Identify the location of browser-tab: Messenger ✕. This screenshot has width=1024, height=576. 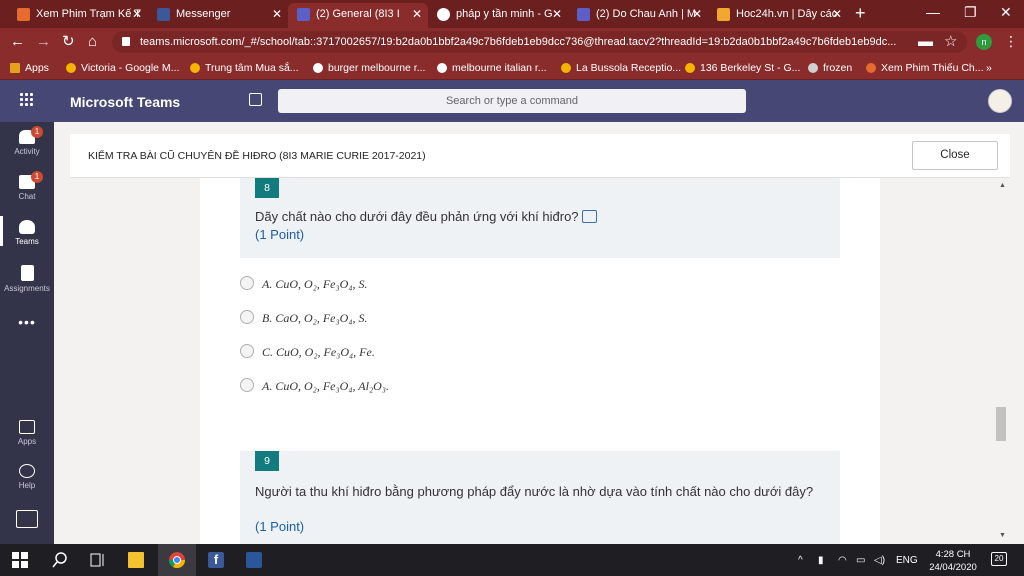
(218, 15).